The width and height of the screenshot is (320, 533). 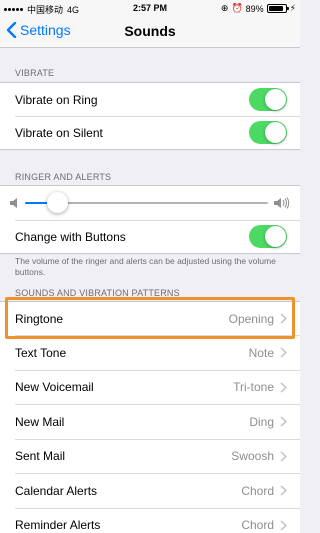 What do you see at coordinates (252, 456) in the screenshot?
I see `sent-mail-value: Swoosh` at bounding box center [252, 456].